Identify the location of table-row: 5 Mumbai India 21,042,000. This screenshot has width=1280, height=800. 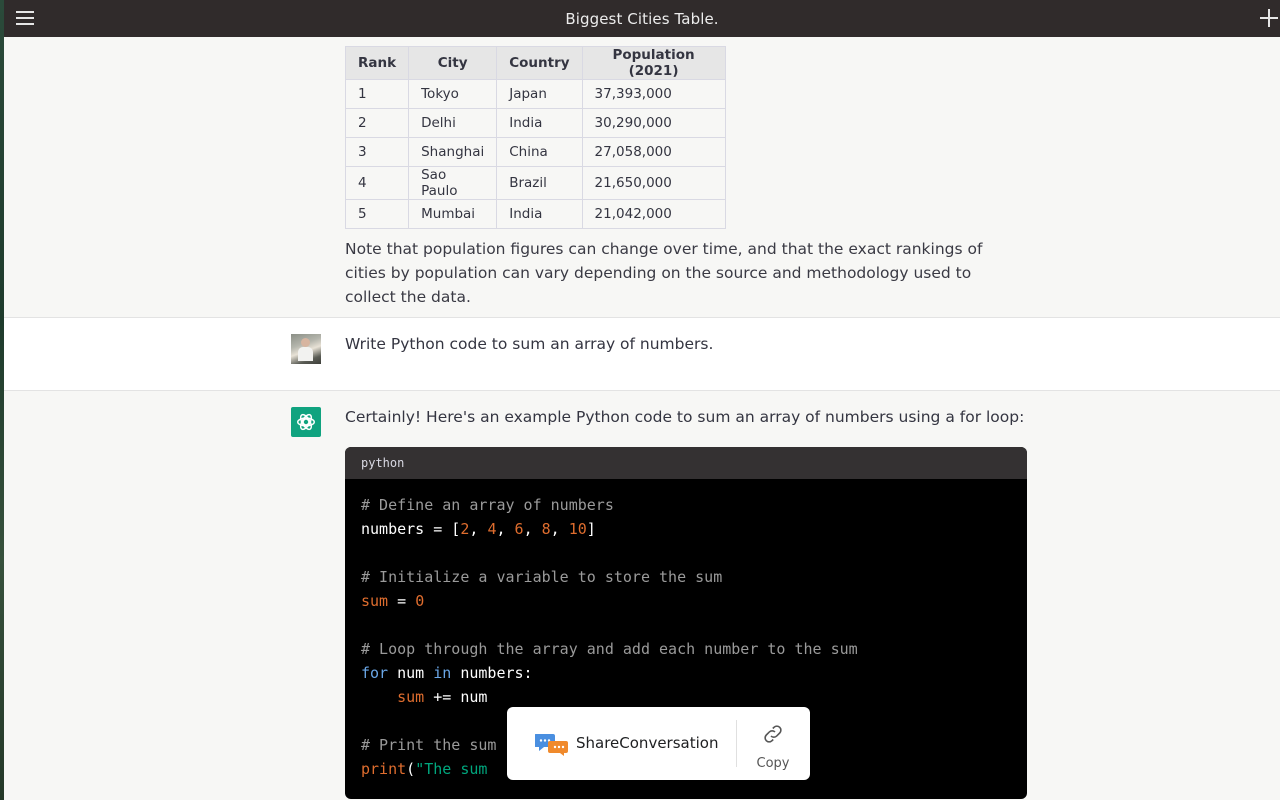
(535, 214).